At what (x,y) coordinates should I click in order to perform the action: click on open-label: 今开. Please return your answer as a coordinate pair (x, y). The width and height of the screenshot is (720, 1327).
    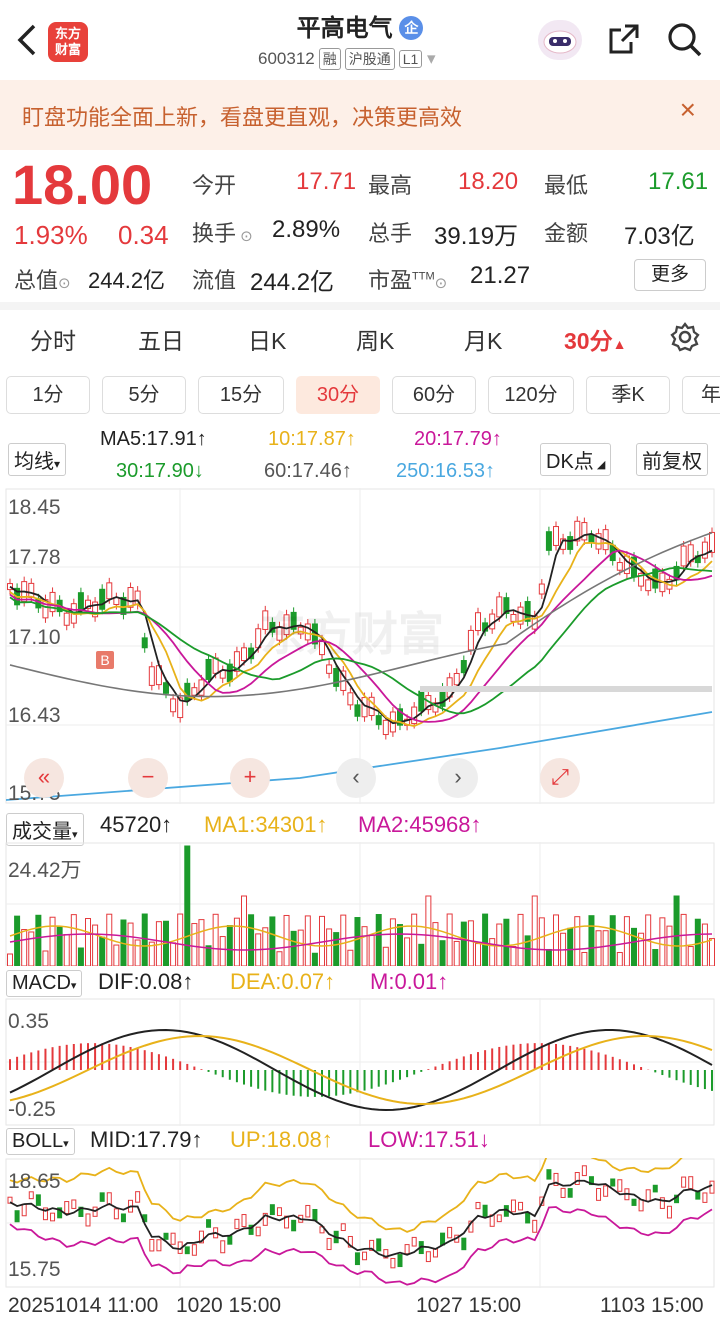
    Looking at the image, I should click on (214, 185).